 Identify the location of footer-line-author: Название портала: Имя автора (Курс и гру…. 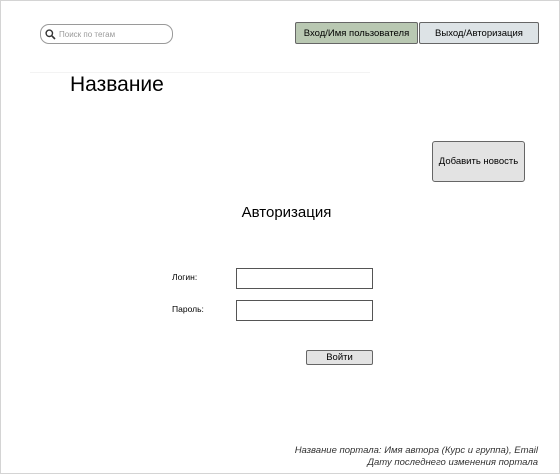
(416, 450).